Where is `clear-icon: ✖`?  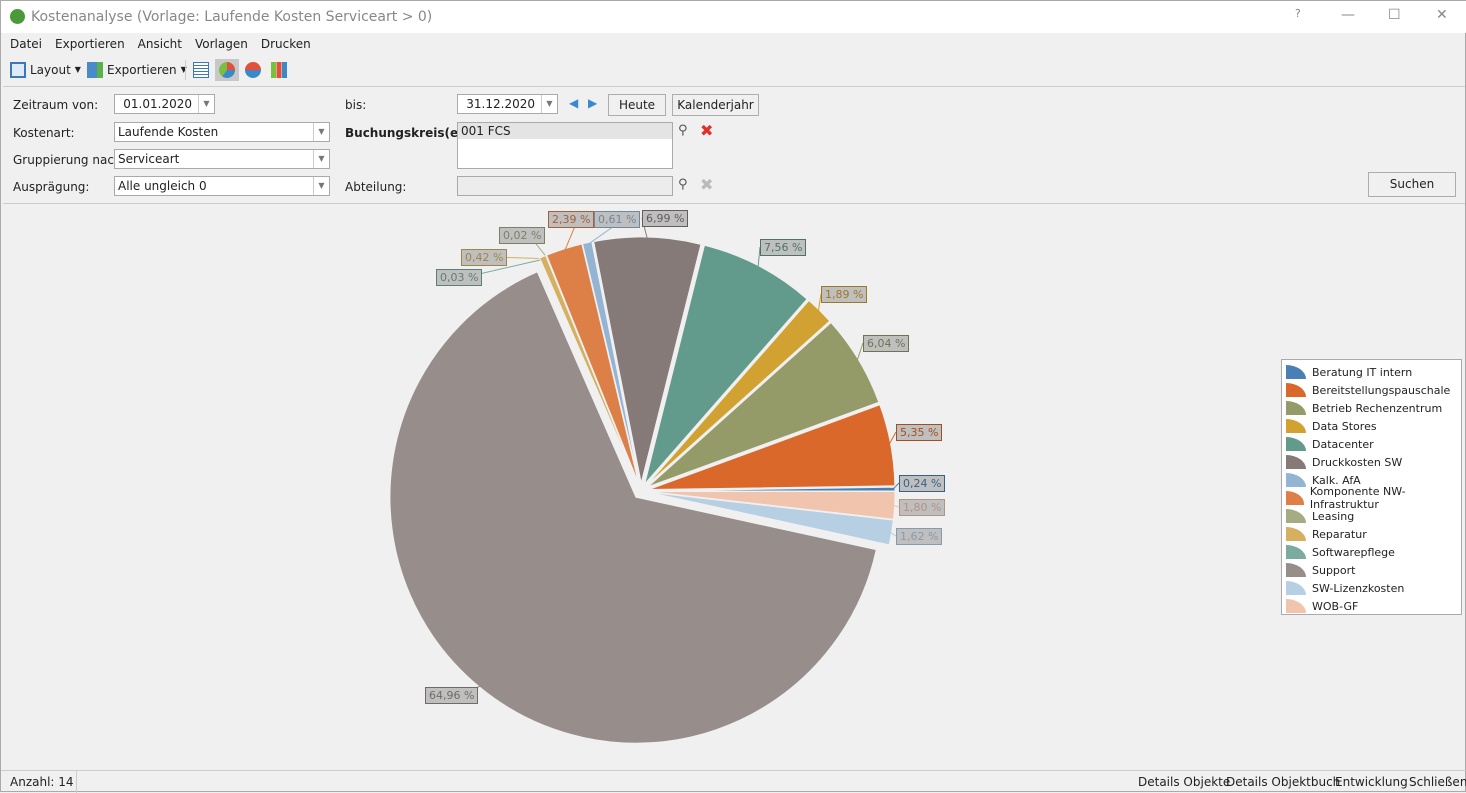
clear-icon: ✖ is located at coordinates (706, 130).